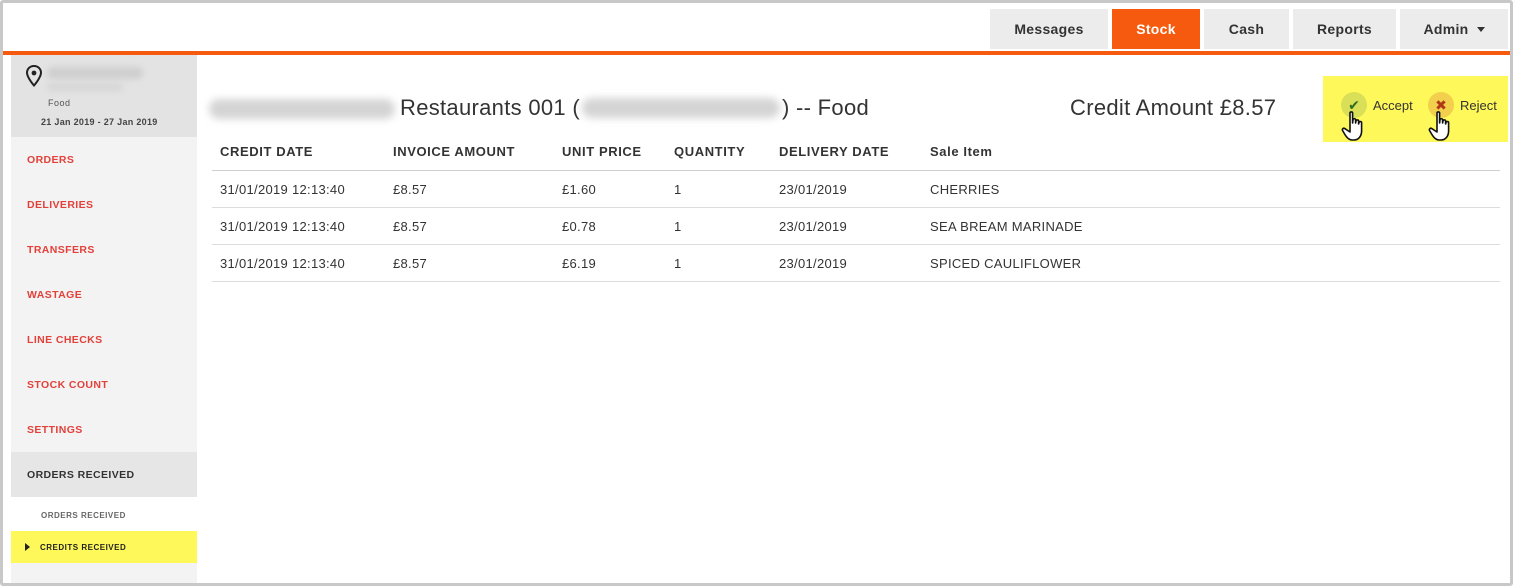 The width and height of the screenshot is (1513, 586). I want to click on sidebar-item-line-checks: LINE CHECKS, so click(104, 339).